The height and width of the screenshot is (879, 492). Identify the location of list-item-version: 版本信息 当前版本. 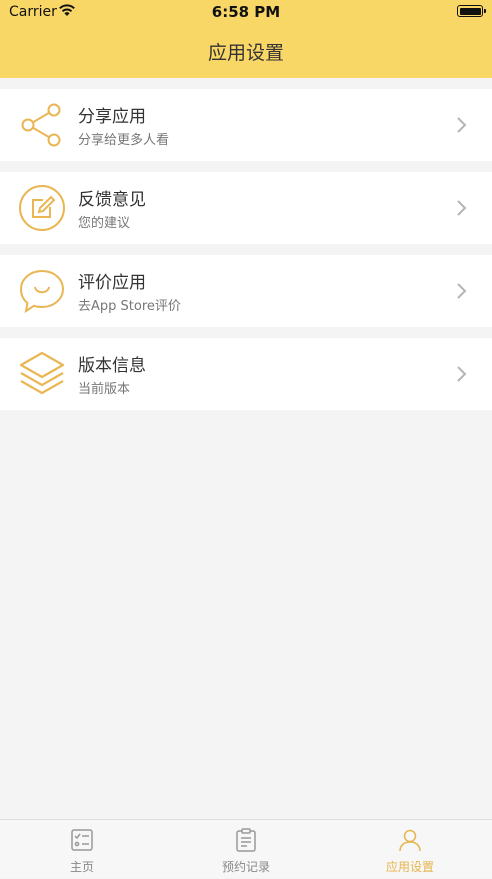
(246, 374).